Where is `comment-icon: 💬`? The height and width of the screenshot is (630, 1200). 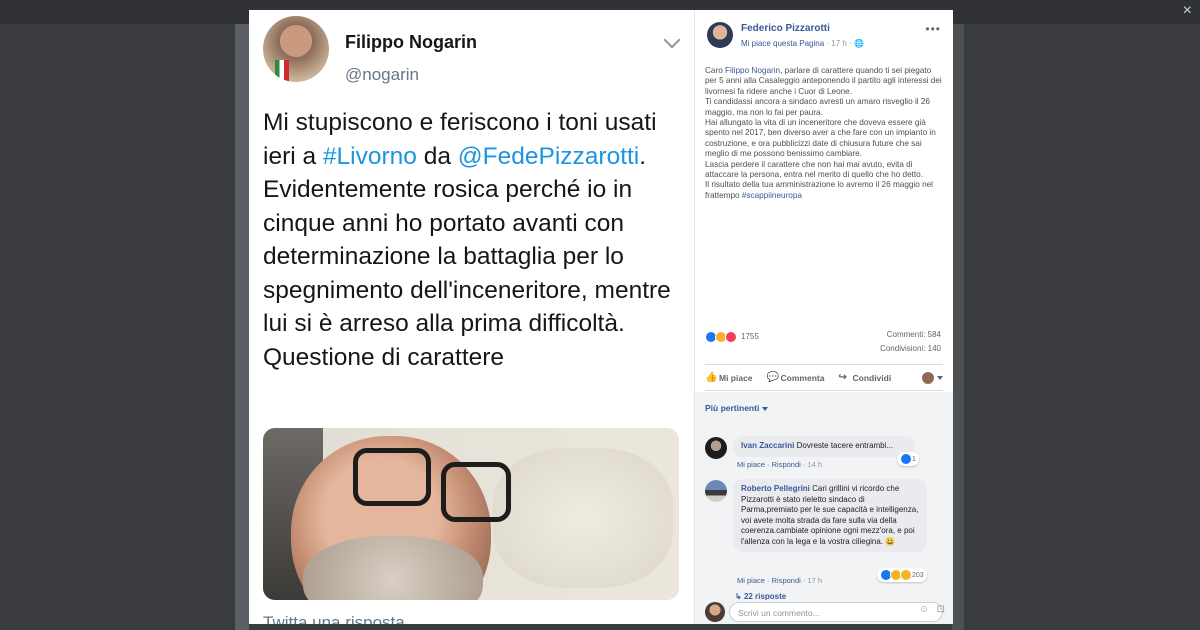
comment-icon: 💬 is located at coordinates (772, 377).